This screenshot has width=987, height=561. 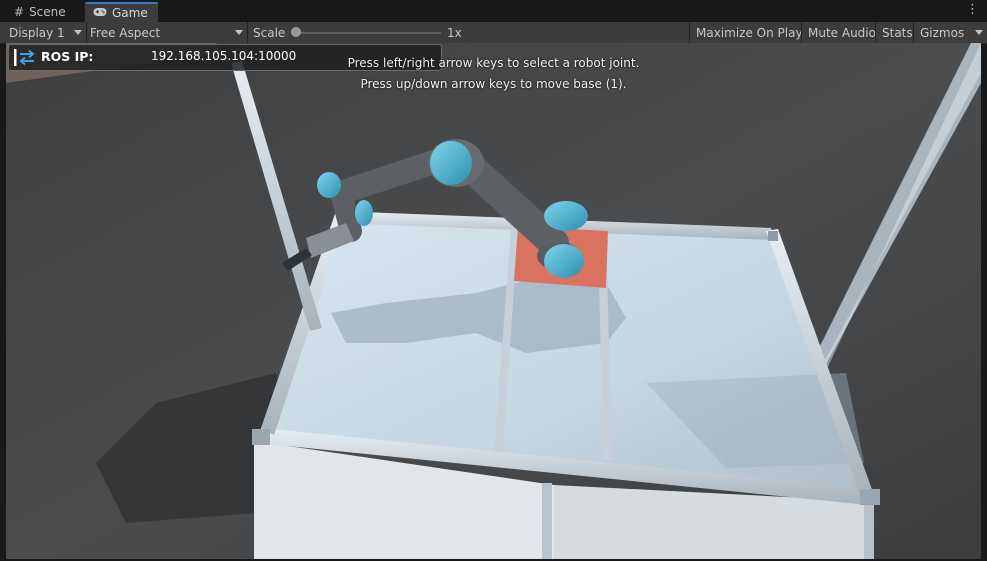 What do you see at coordinates (269, 32) in the screenshot?
I see `scale-label: Scale` at bounding box center [269, 32].